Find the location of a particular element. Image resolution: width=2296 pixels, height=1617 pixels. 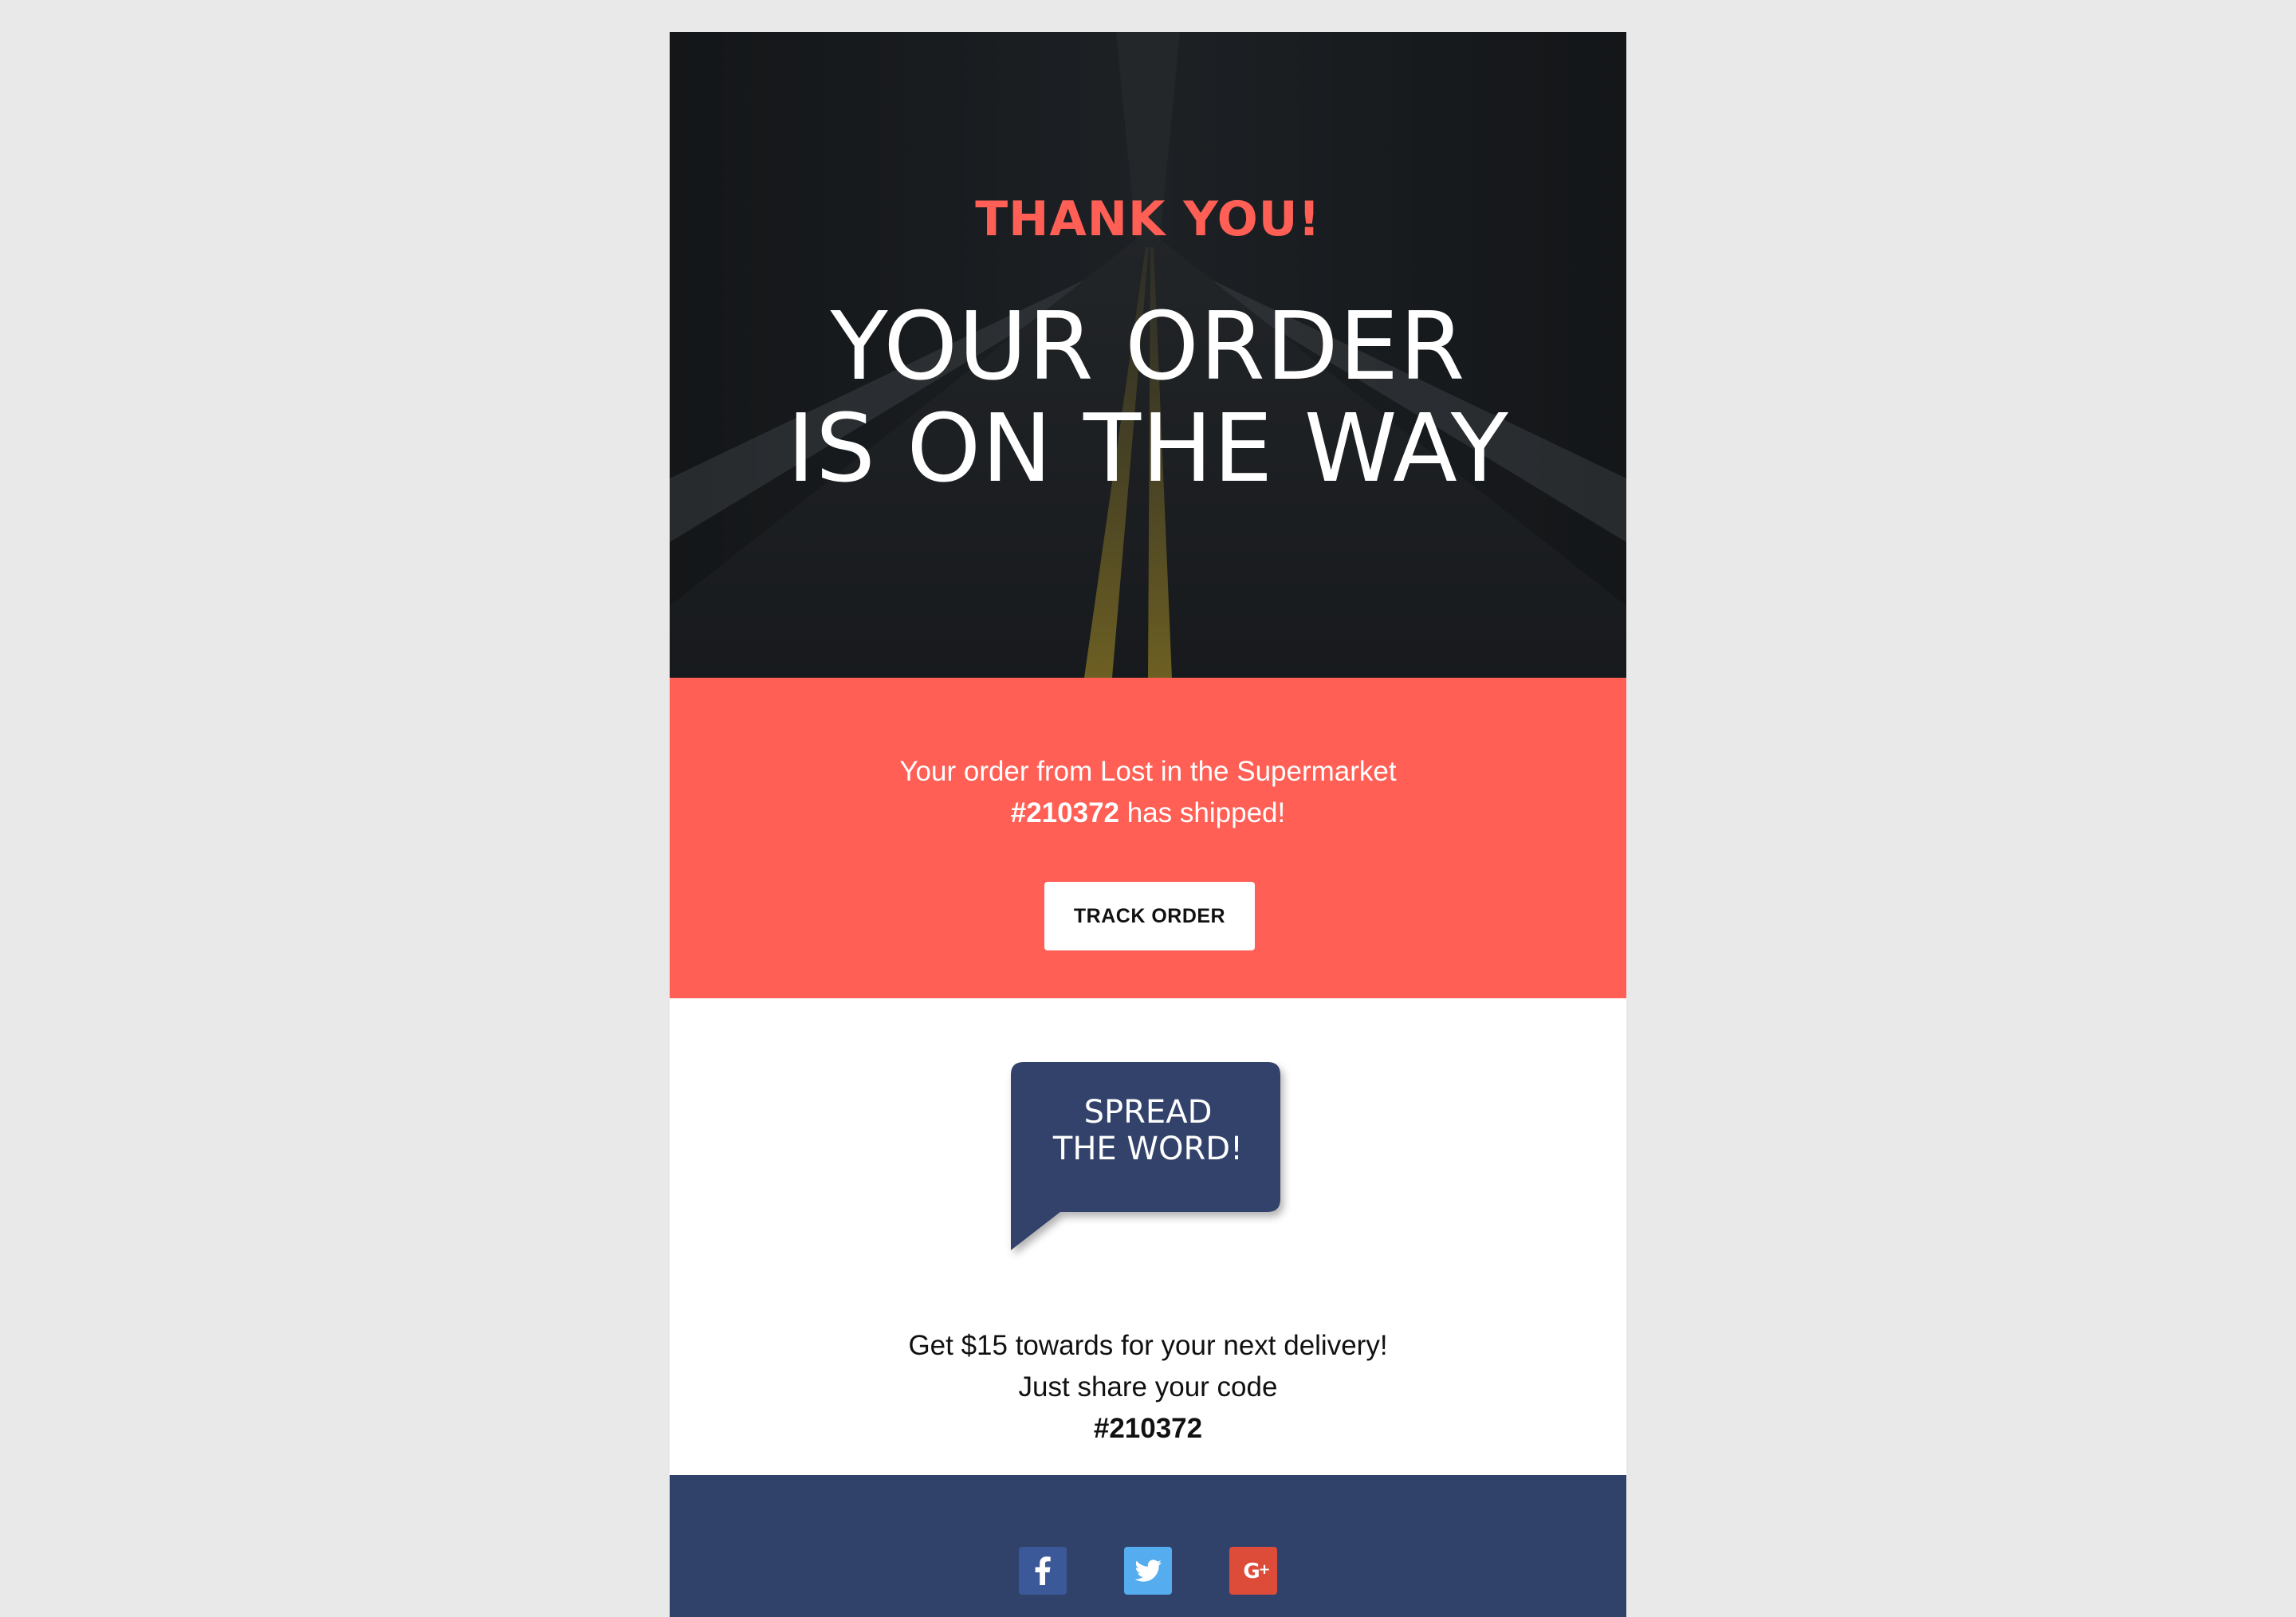

hero-headline: YOUR ORDER IS ON THE WAY is located at coordinates (1148, 397).